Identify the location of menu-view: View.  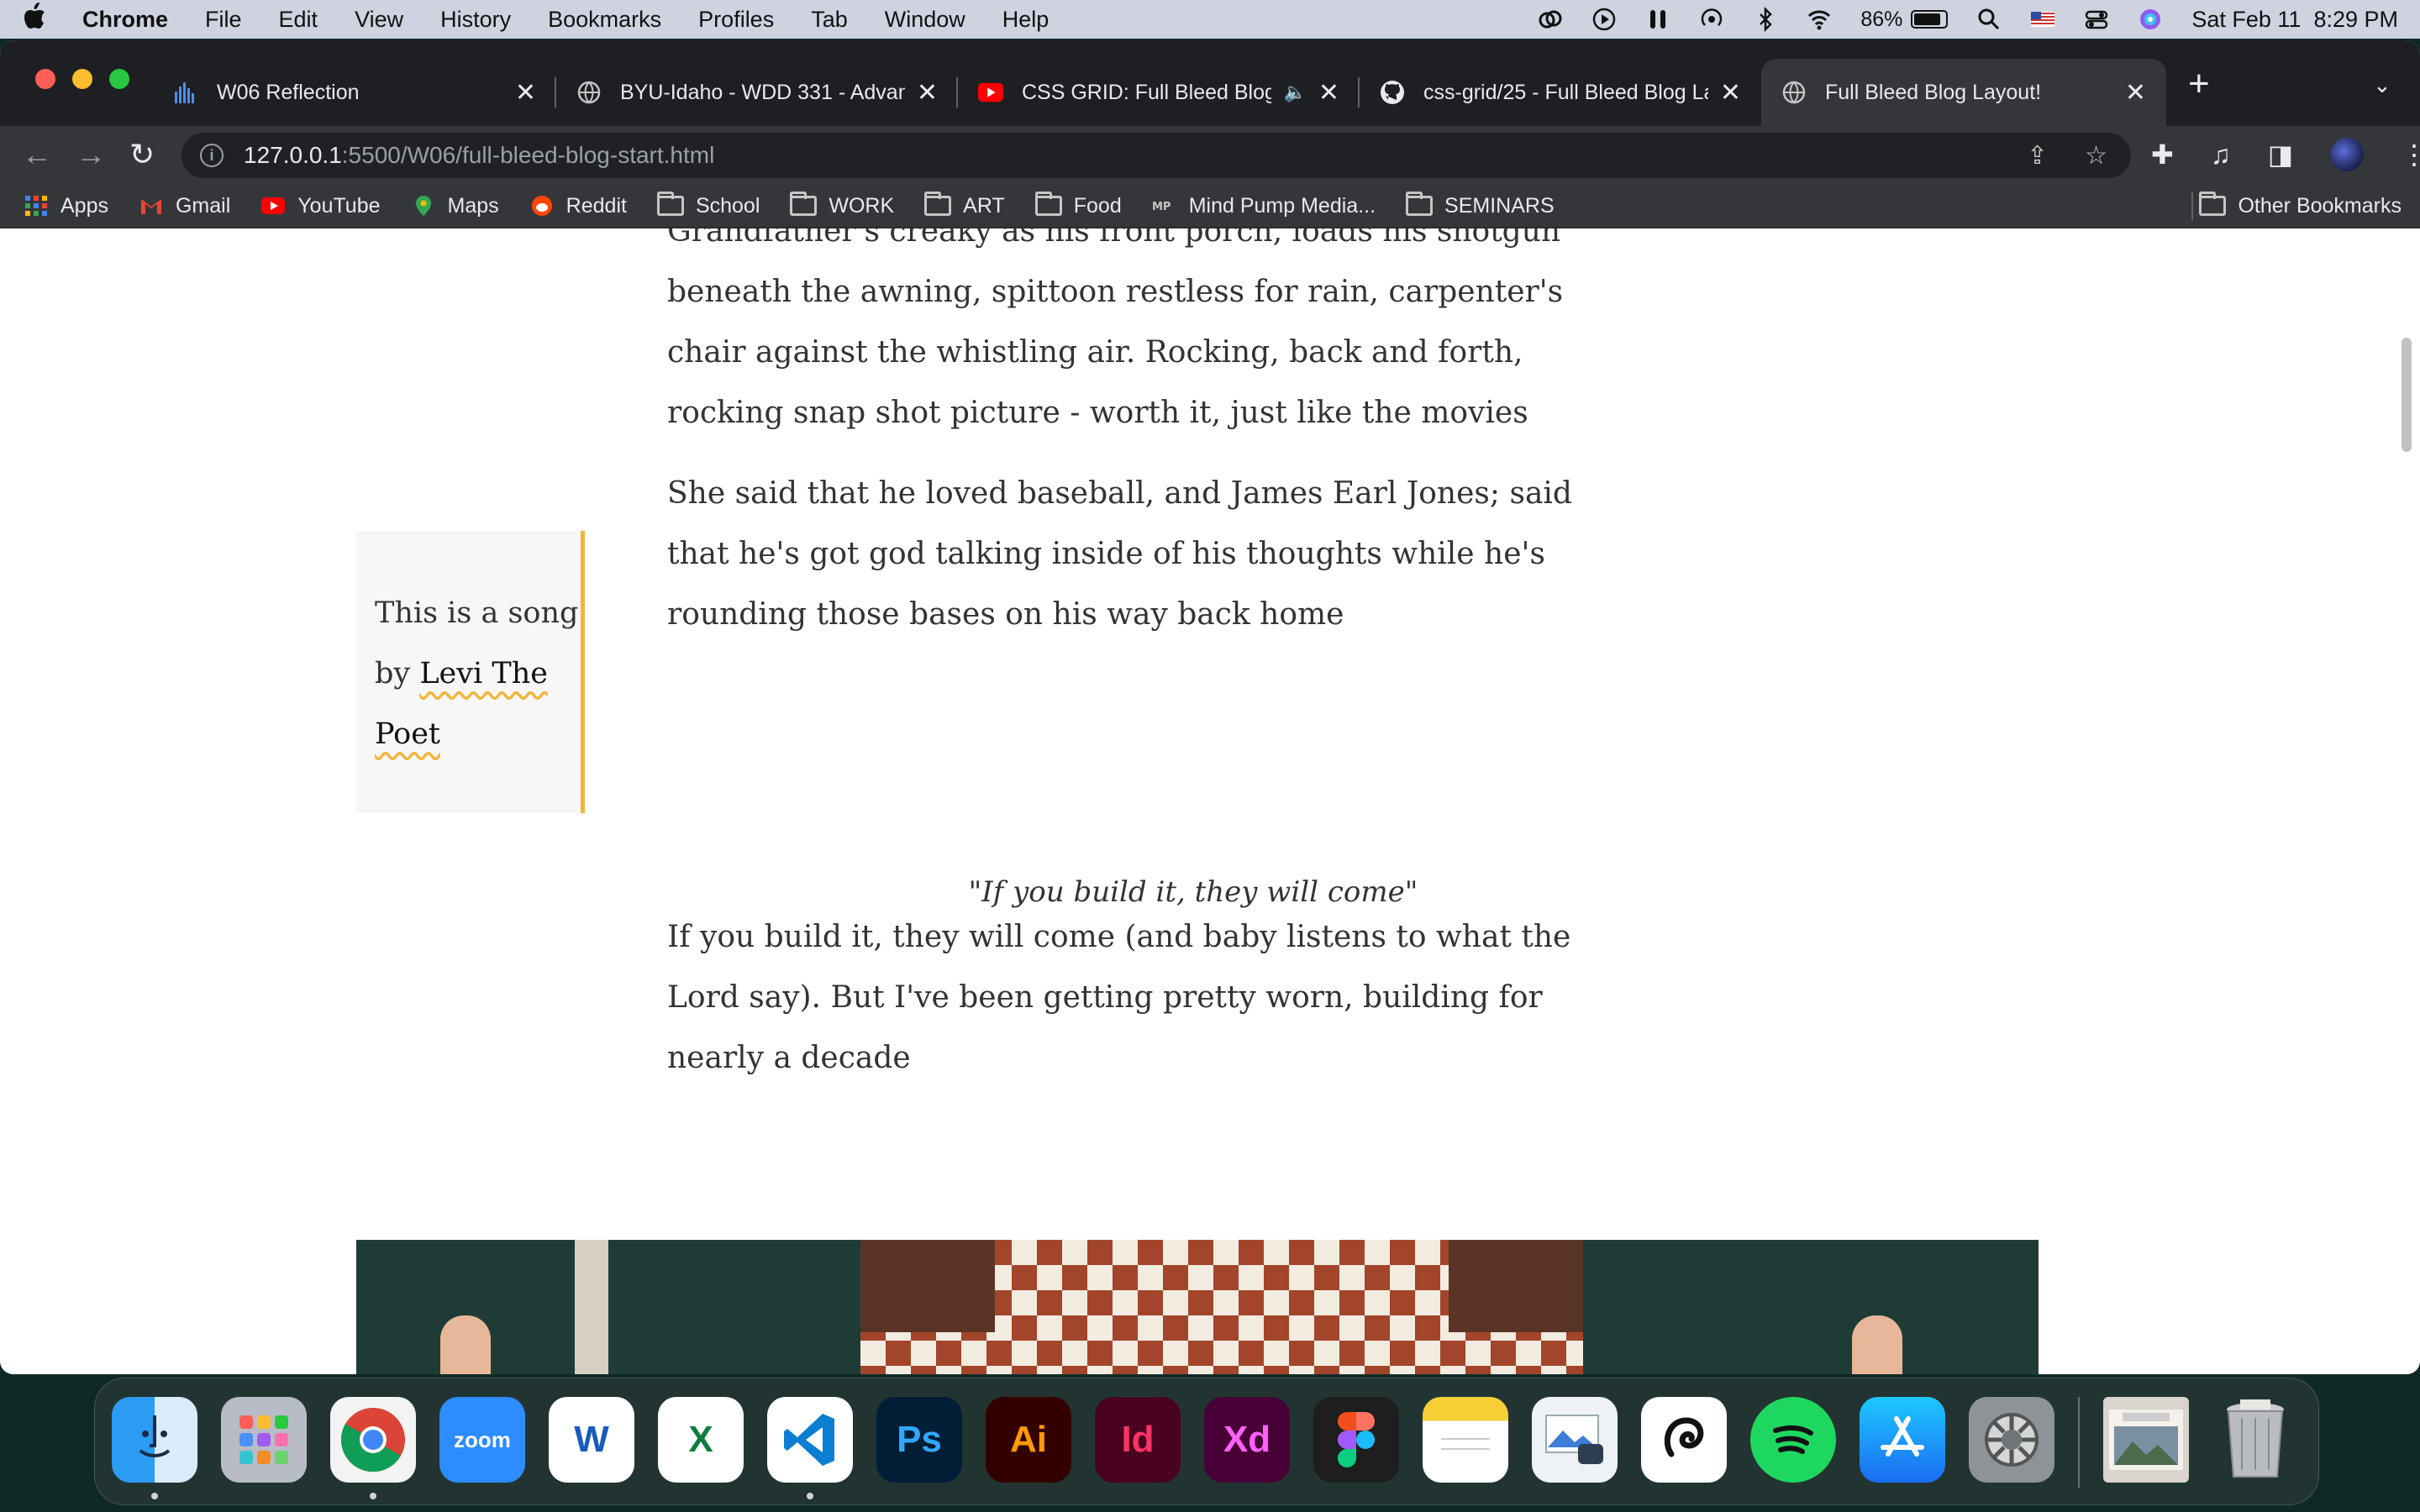
(379, 20).